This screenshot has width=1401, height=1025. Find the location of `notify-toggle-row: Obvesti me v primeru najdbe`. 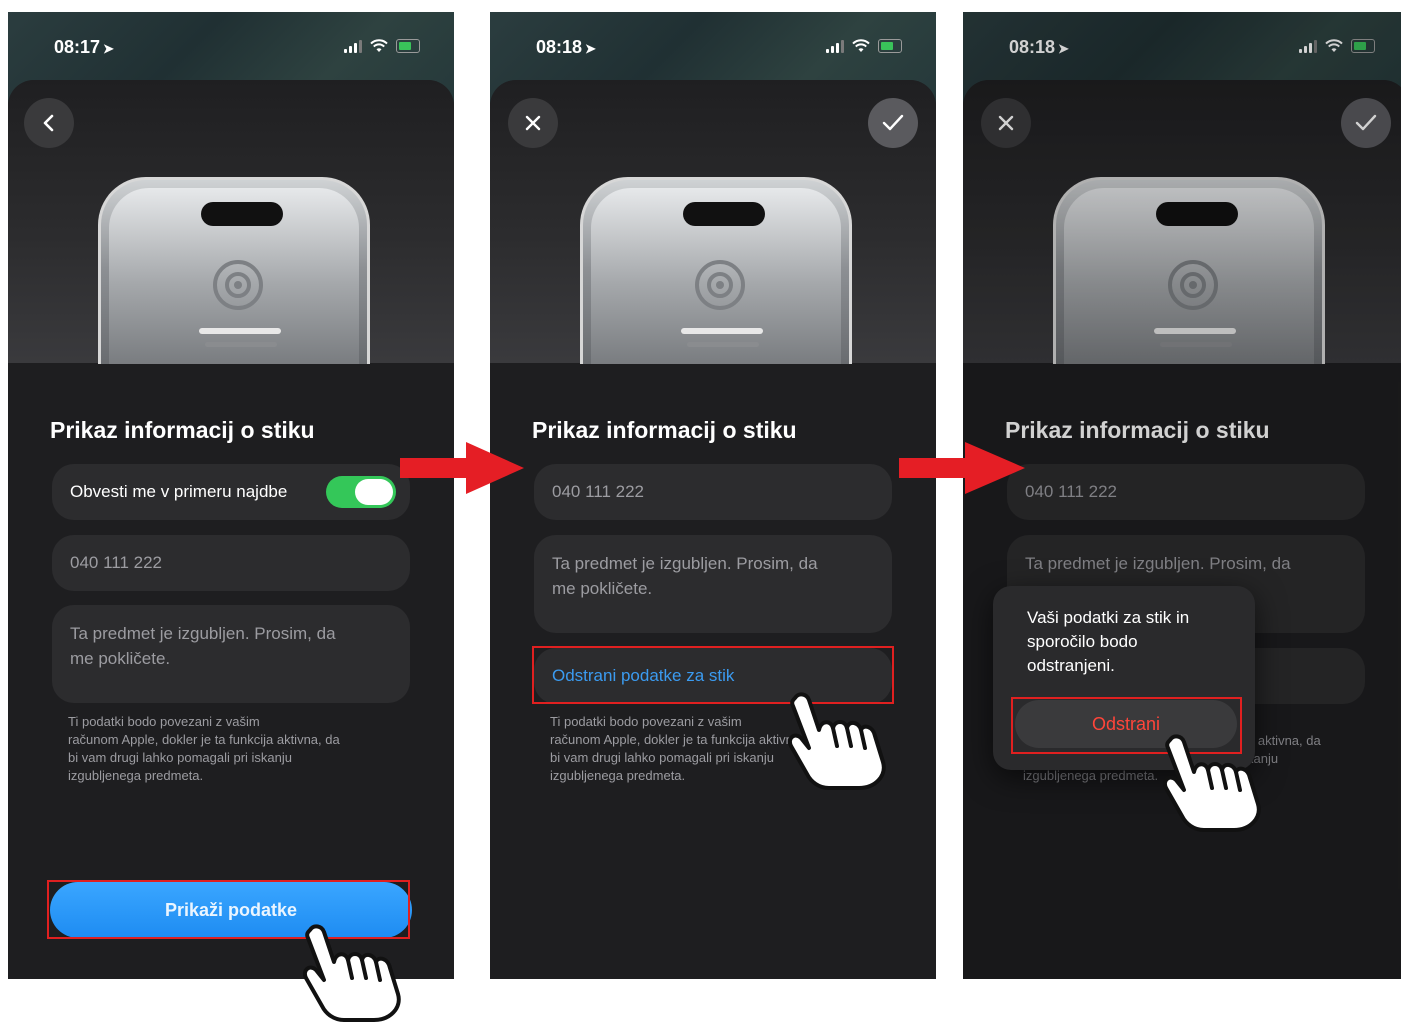

notify-toggle-row: Obvesti me v primeru najdbe is located at coordinates (231, 492).